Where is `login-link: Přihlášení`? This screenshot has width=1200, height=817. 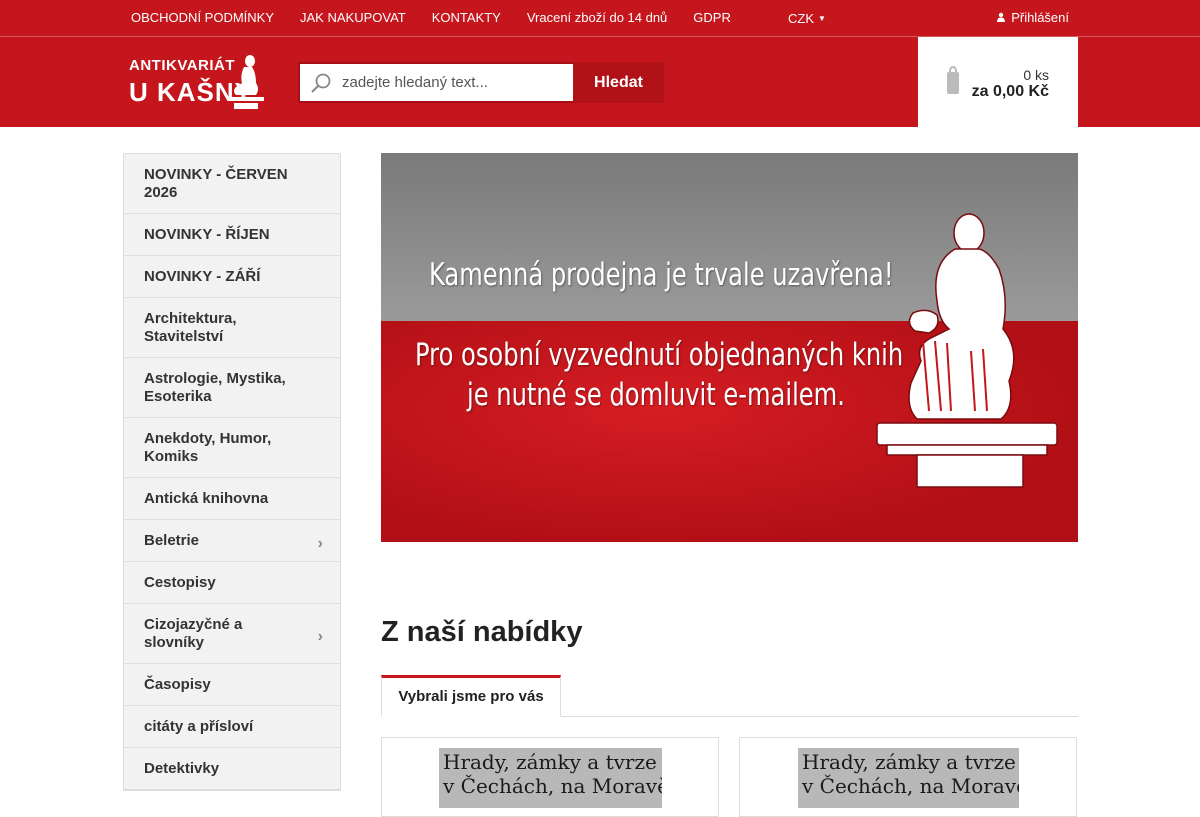
login-link: Přihlášení is located at coordinates (1033, 17).